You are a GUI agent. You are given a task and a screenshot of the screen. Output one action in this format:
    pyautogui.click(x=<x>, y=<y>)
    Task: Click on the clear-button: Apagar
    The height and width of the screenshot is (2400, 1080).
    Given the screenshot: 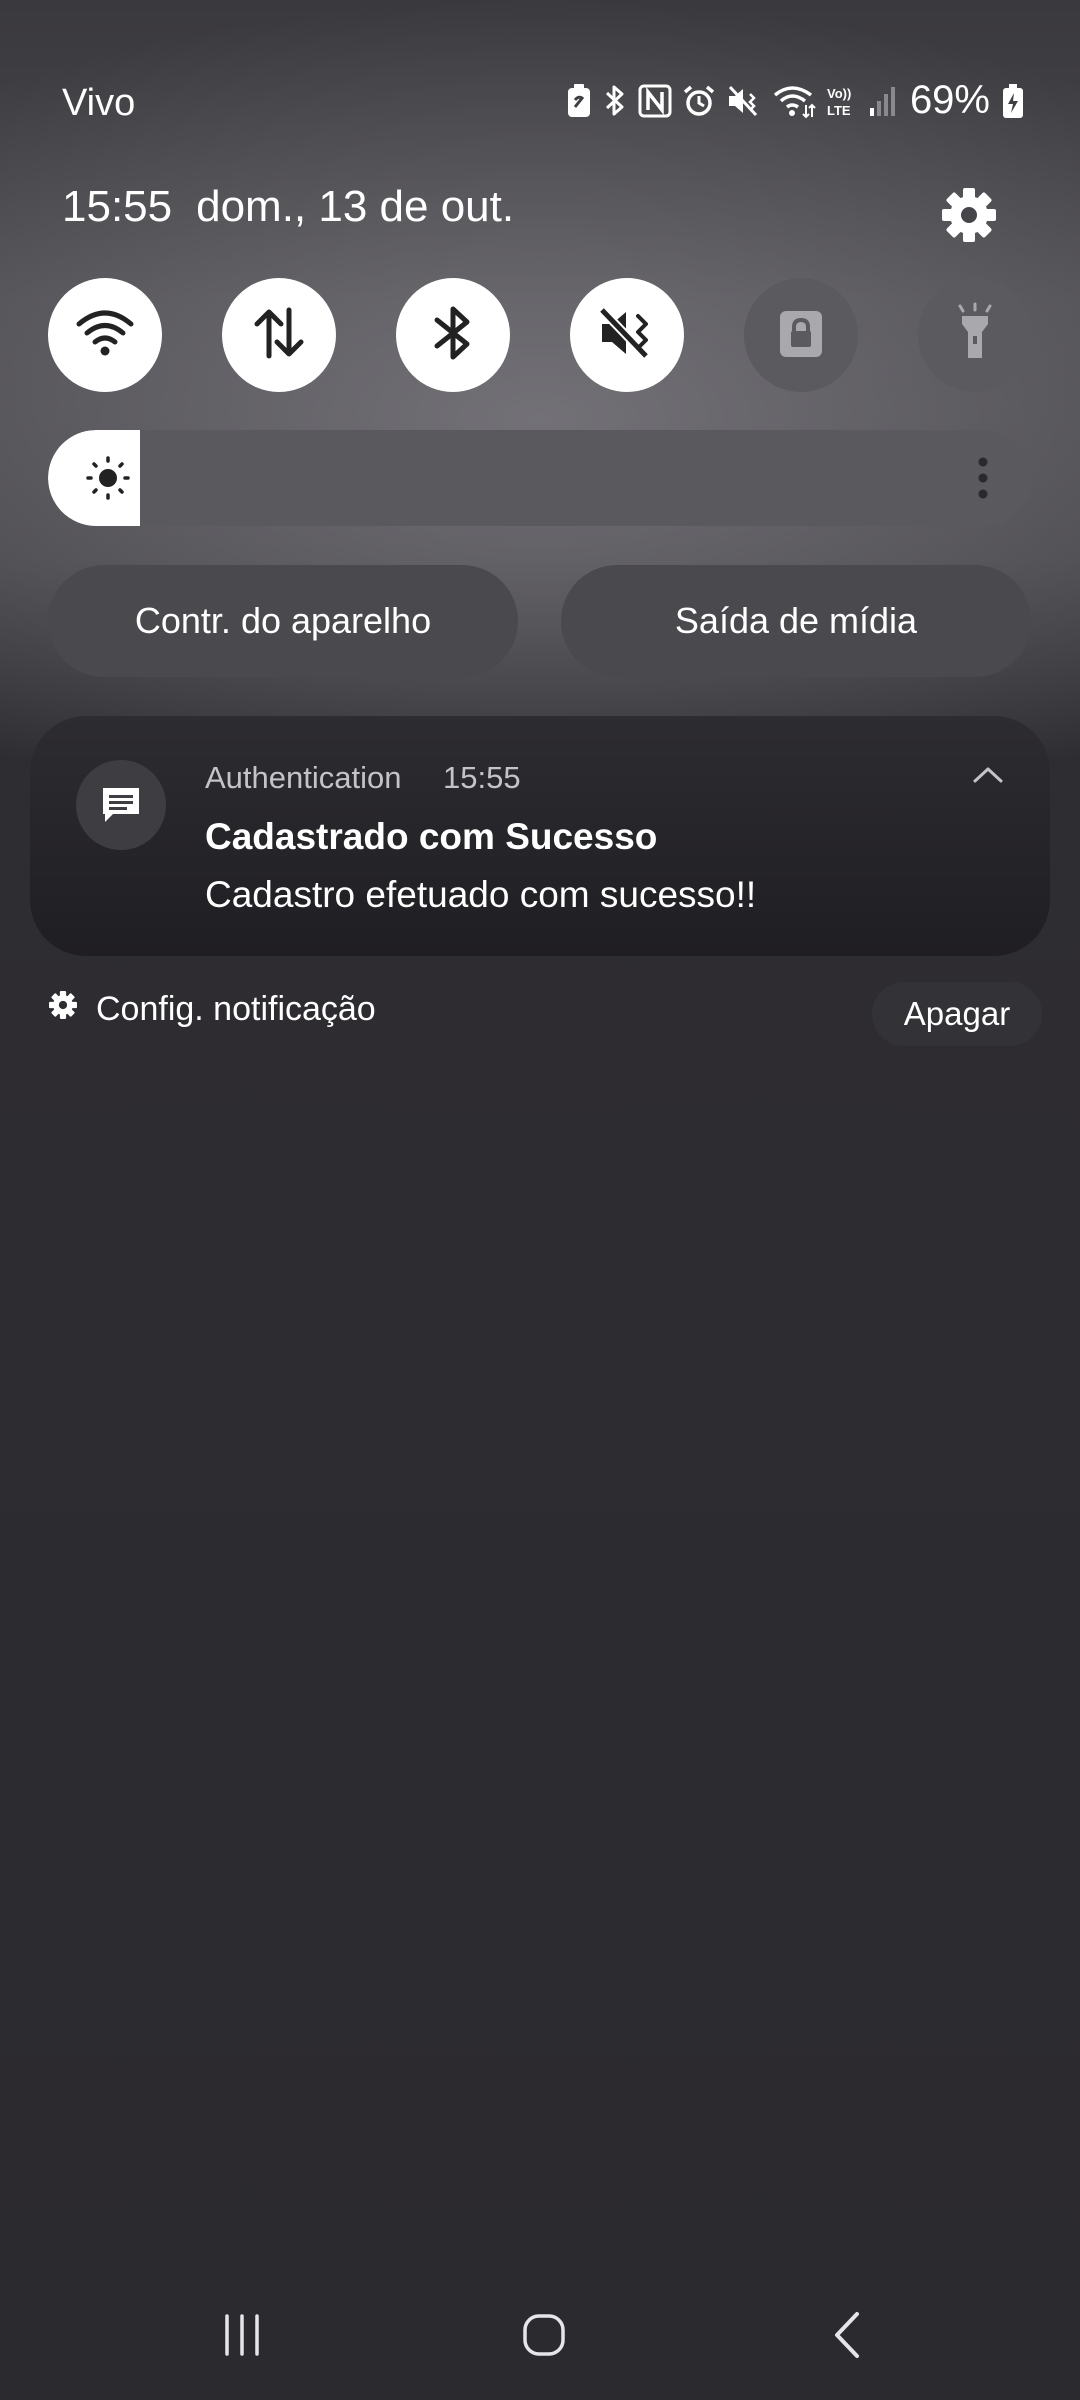 What is the action you would take?
    pyautogui.click(x=957, y=1014)
    